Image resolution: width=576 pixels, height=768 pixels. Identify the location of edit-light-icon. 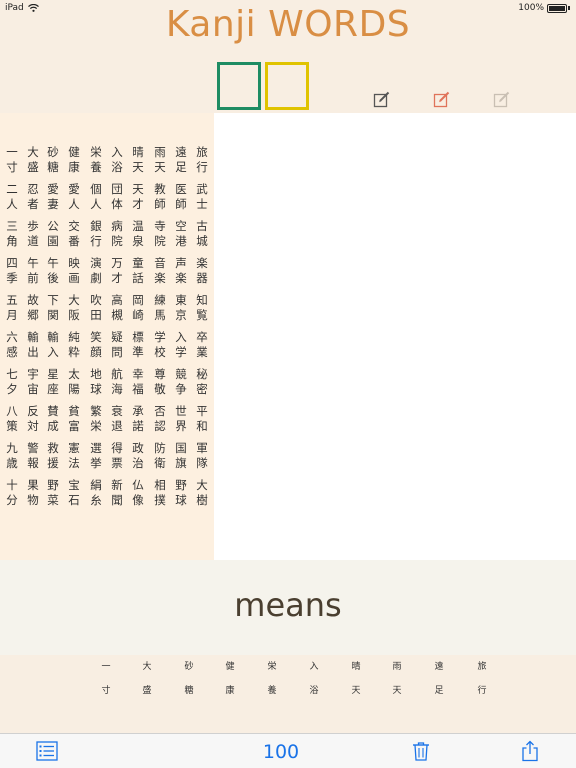
(502, 99).